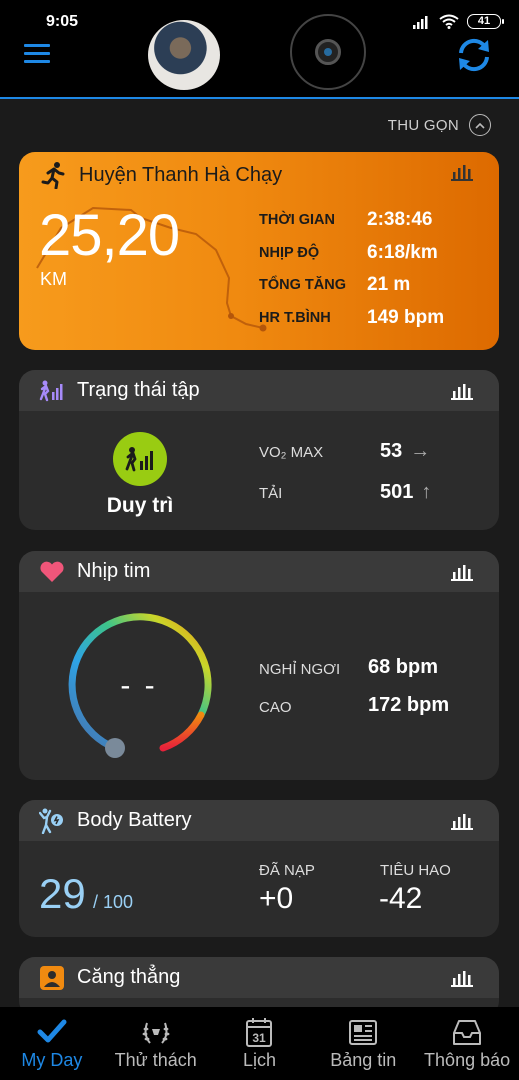  What do you see at coordinates (259, 820) in the screenshot?
I see `card-header: Body Battery` at bounding box center [259, 820].